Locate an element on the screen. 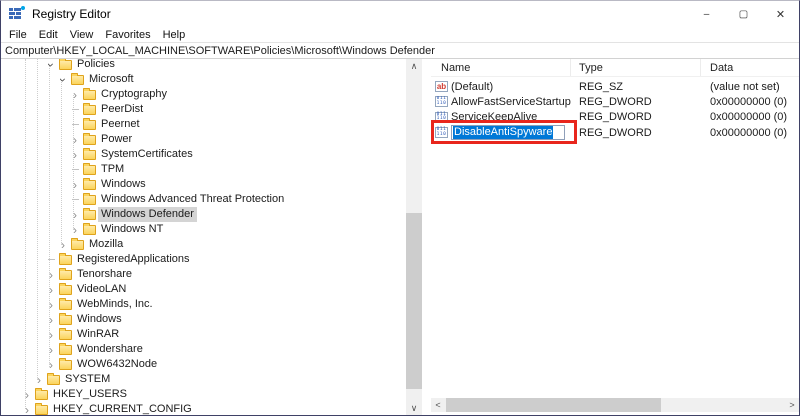  tree-item-label: Windows Advanced Threat Protection is located at coordinates (193, 199).